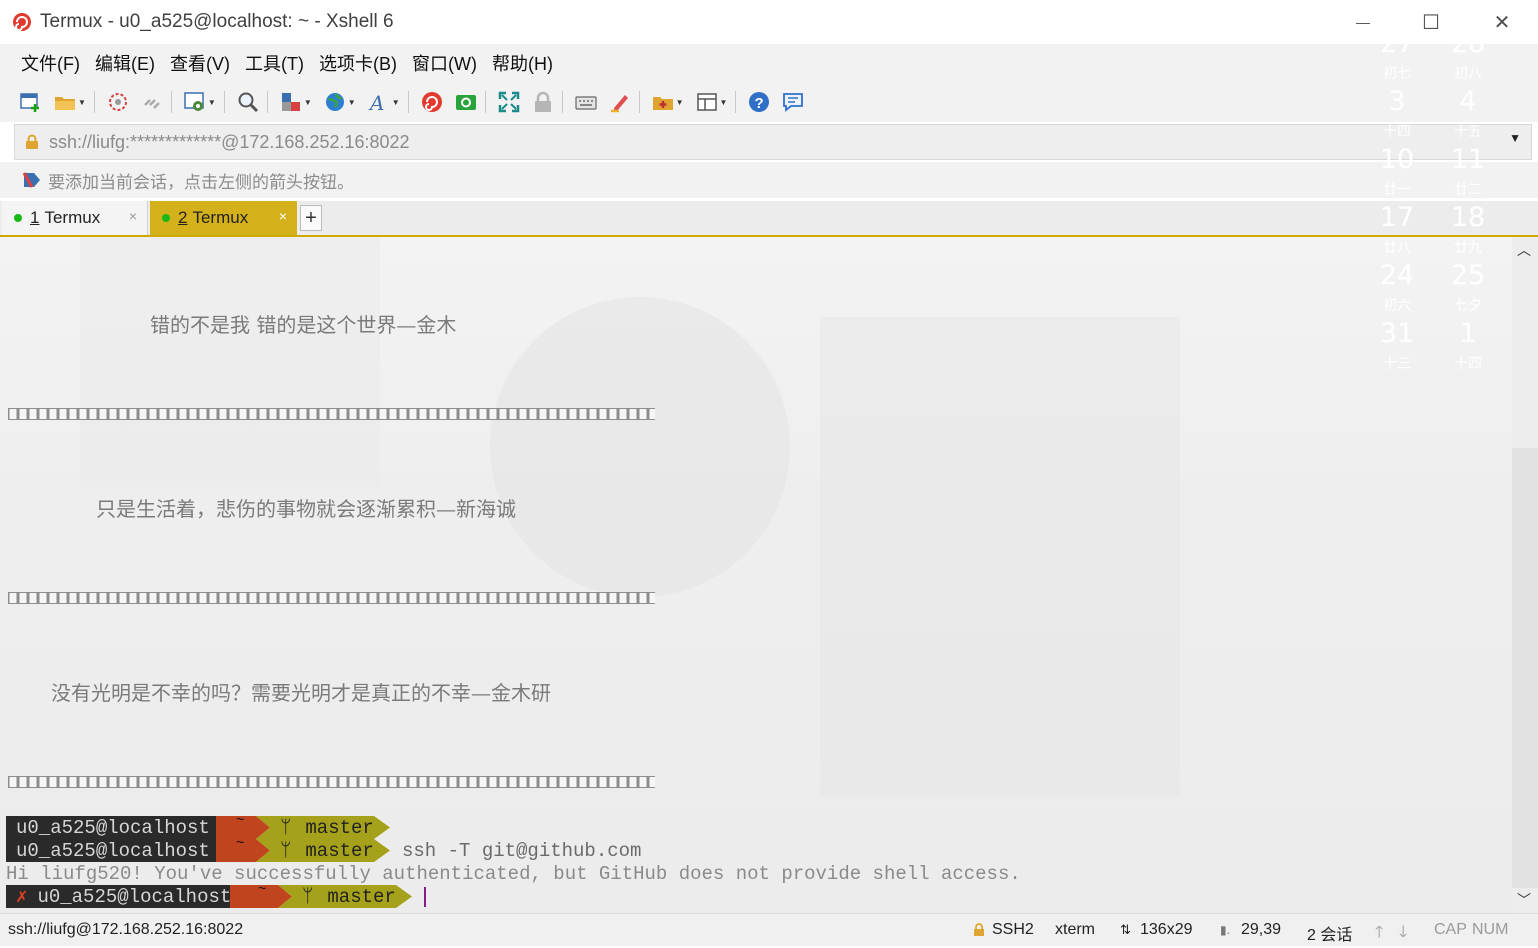 The width and height of the screenshot is (1538, 948). I want to click on add-compose-icon, so click(663, 102).